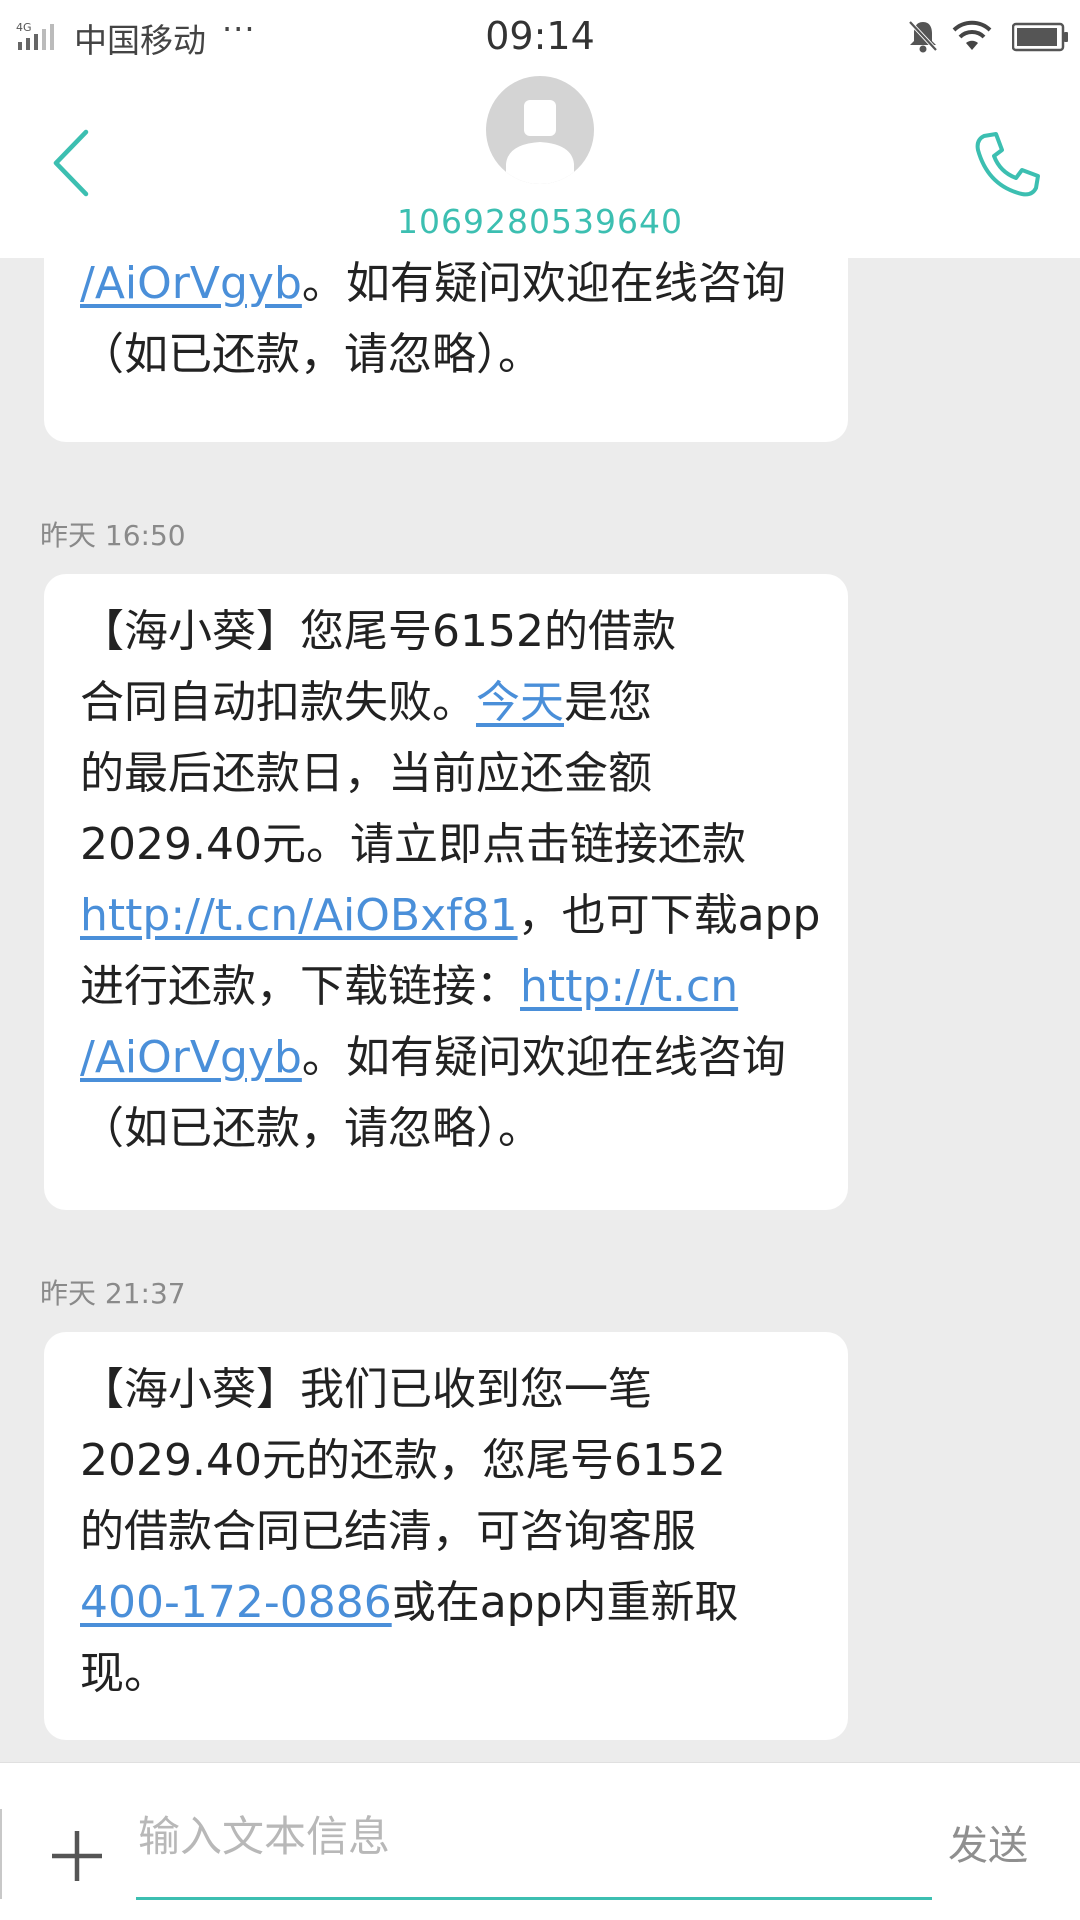 The image size is (1080, 1920). Describe the element at coordinates (388, 1531) in the screenshot. I see `message-text: 的借款合同已结清，可咨询客服` at that location.